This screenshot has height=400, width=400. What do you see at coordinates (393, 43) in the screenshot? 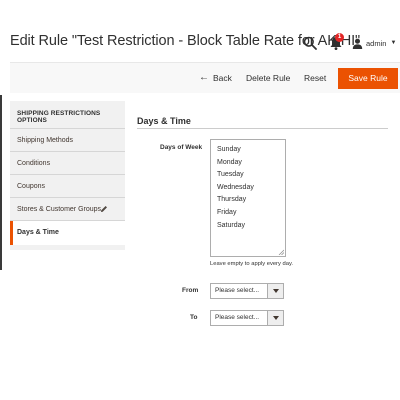
I see `chevron-down-icon: ▼` at bounding box center [393, 43].